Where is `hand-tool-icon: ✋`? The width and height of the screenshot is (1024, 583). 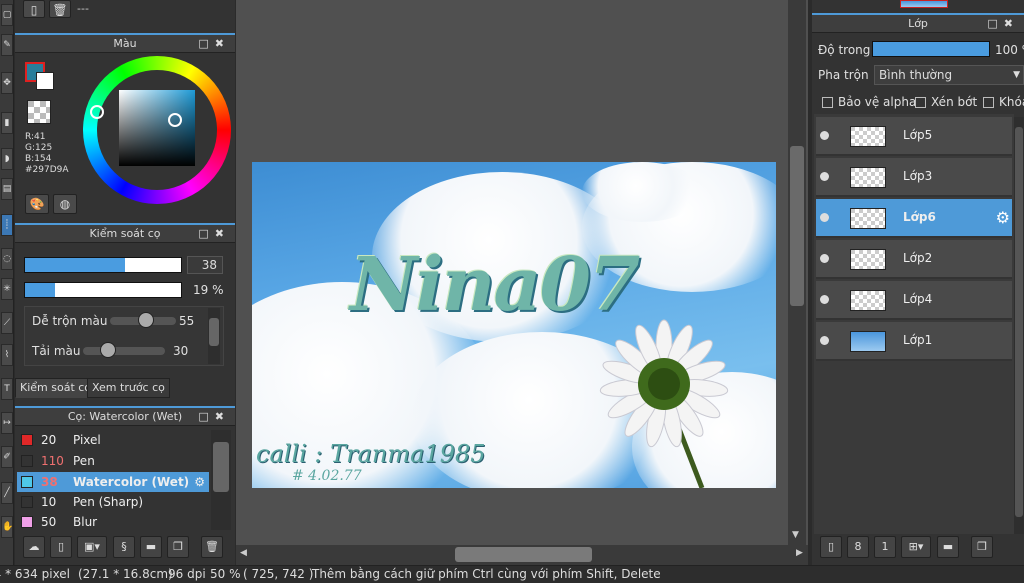
hand-tool-icon: ✋ is located at coordinates (7, 527).